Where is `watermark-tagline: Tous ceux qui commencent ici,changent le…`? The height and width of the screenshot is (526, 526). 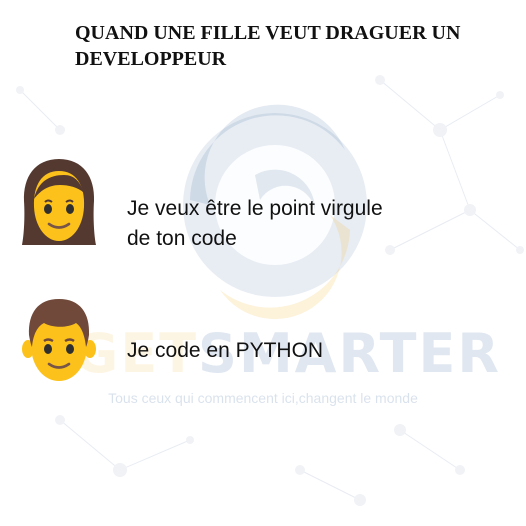 watermark-tagline: Tous ceux qui commencent ici,changent le… is located at coordinates (263, 398).